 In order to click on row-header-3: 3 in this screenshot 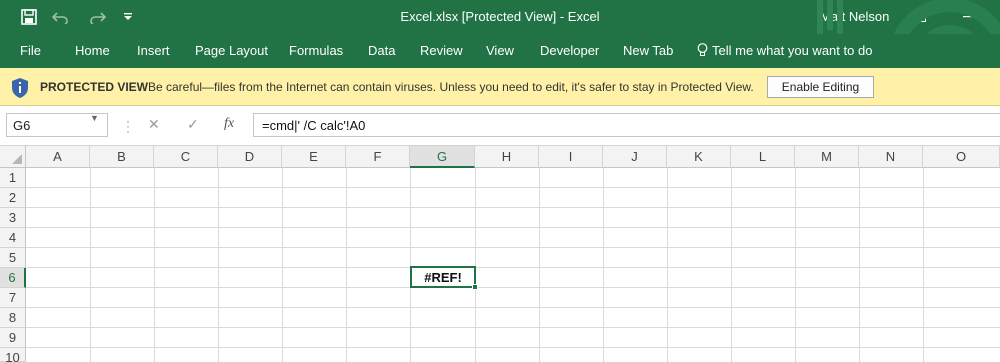, I will do `click(13, 218)`.